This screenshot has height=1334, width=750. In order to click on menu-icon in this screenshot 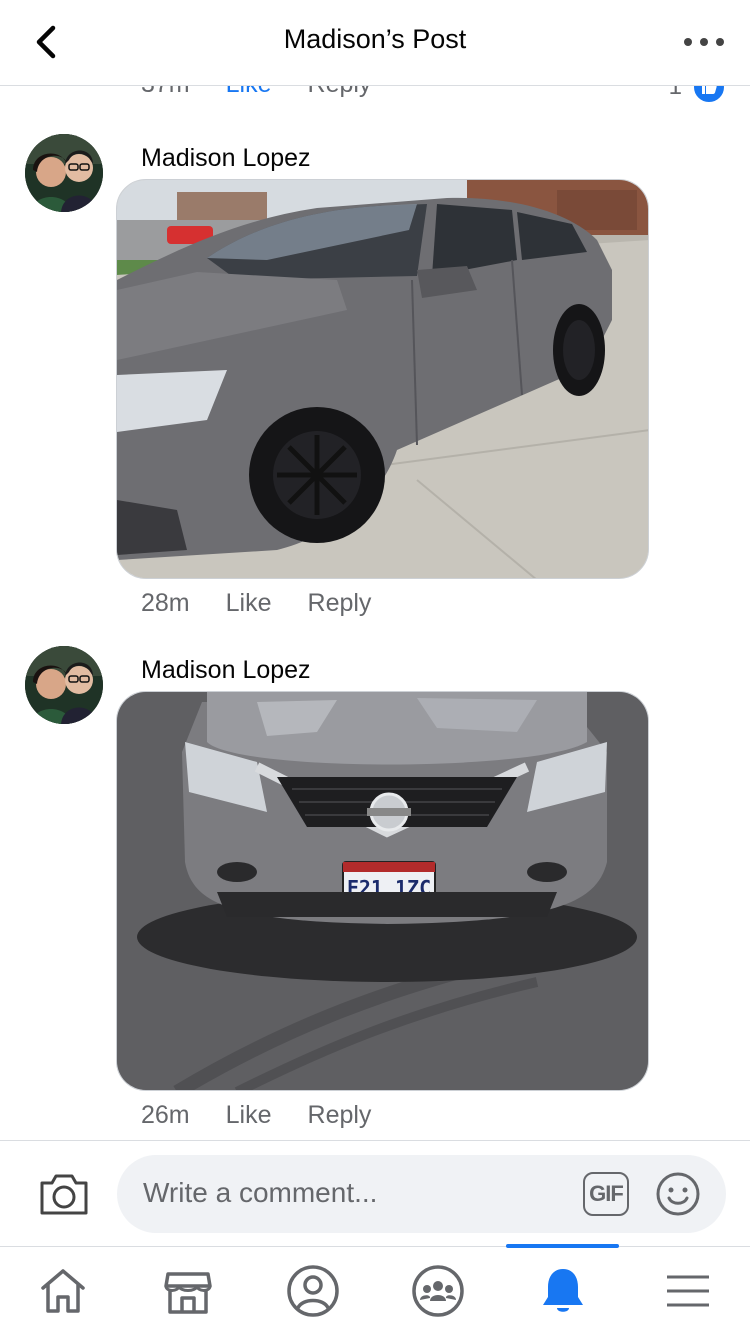, I will do `click(687, 1291)`.